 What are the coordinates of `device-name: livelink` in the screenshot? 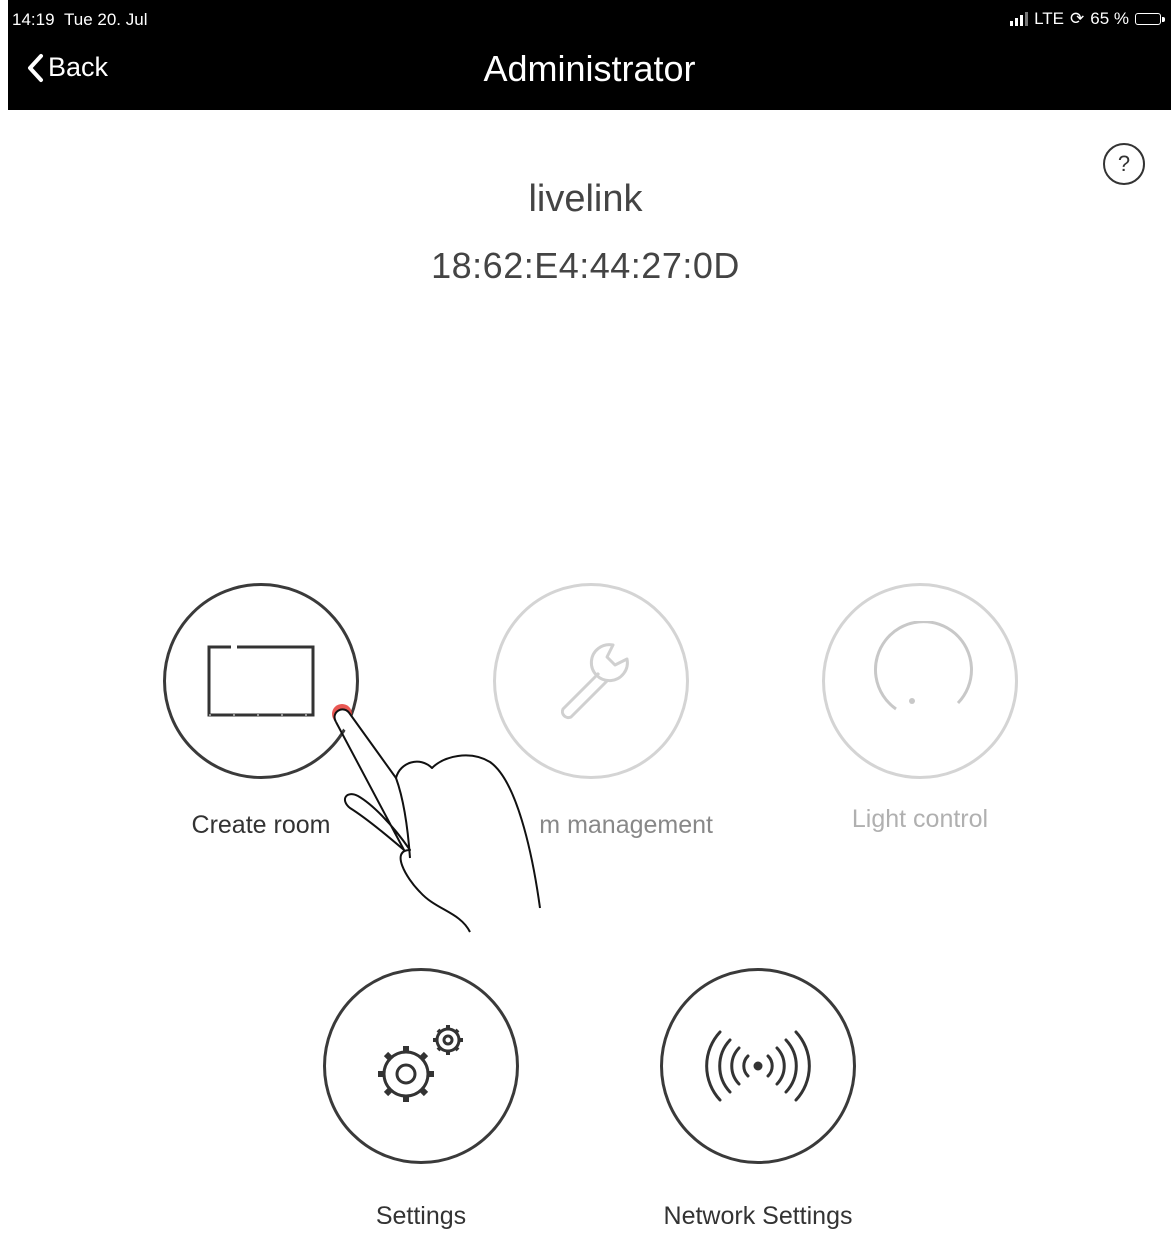 It's located at (585, 199).